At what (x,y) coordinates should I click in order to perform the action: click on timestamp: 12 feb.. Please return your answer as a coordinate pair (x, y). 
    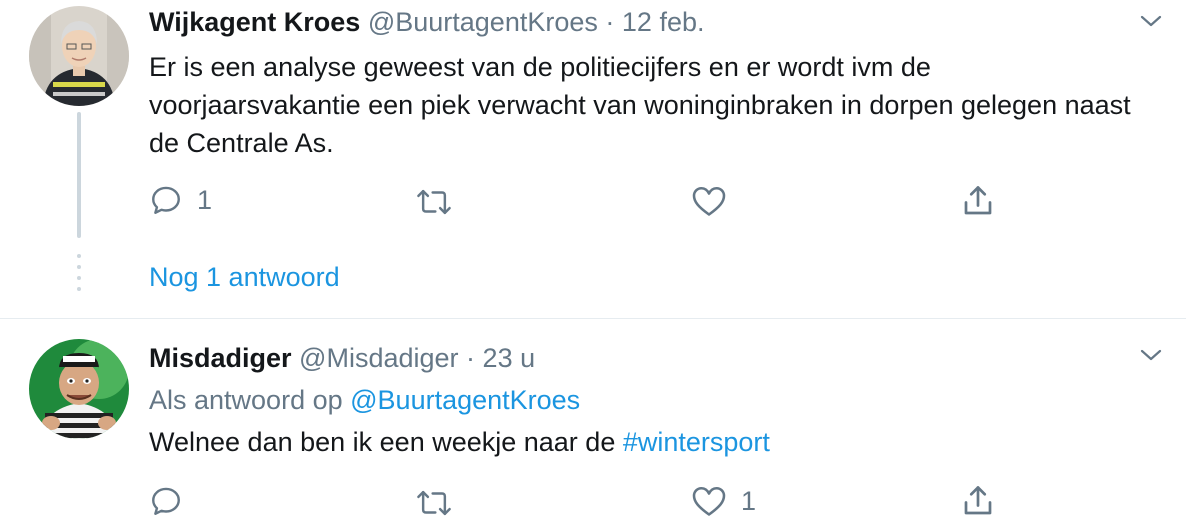
    Looking at the image, I should click on (663, 22).